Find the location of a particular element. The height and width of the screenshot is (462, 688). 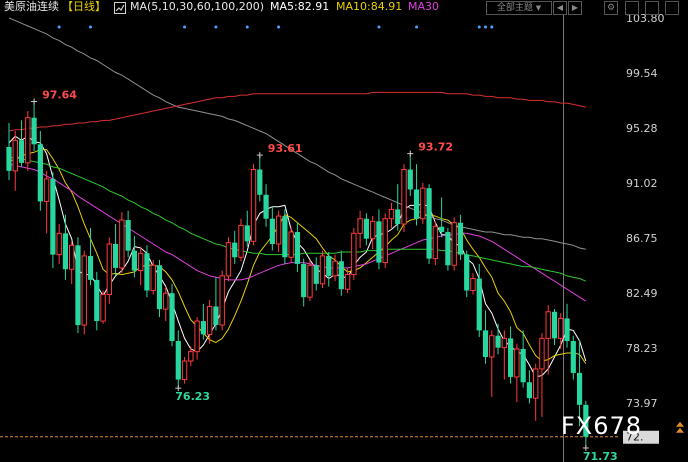

ma-params-label: MA(5,10,30,60,100,200) is located at coordinates (197, 7).